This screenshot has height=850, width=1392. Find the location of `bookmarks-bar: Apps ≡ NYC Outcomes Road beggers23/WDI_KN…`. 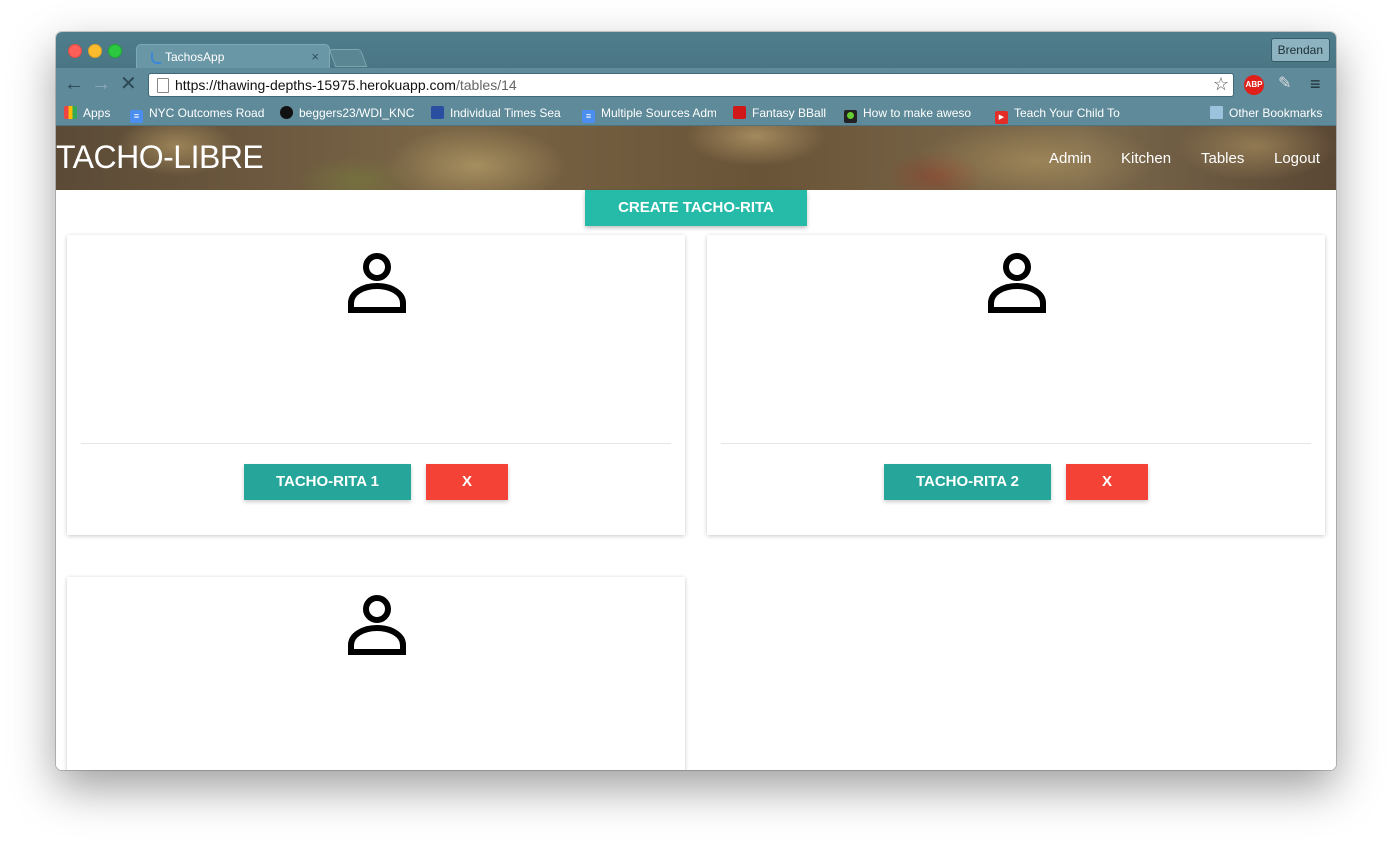

bookmarks-bar: Apps ≡ NYC Outcomes Road beggers23/WDI_KN… is located at coordinates (696, 114).